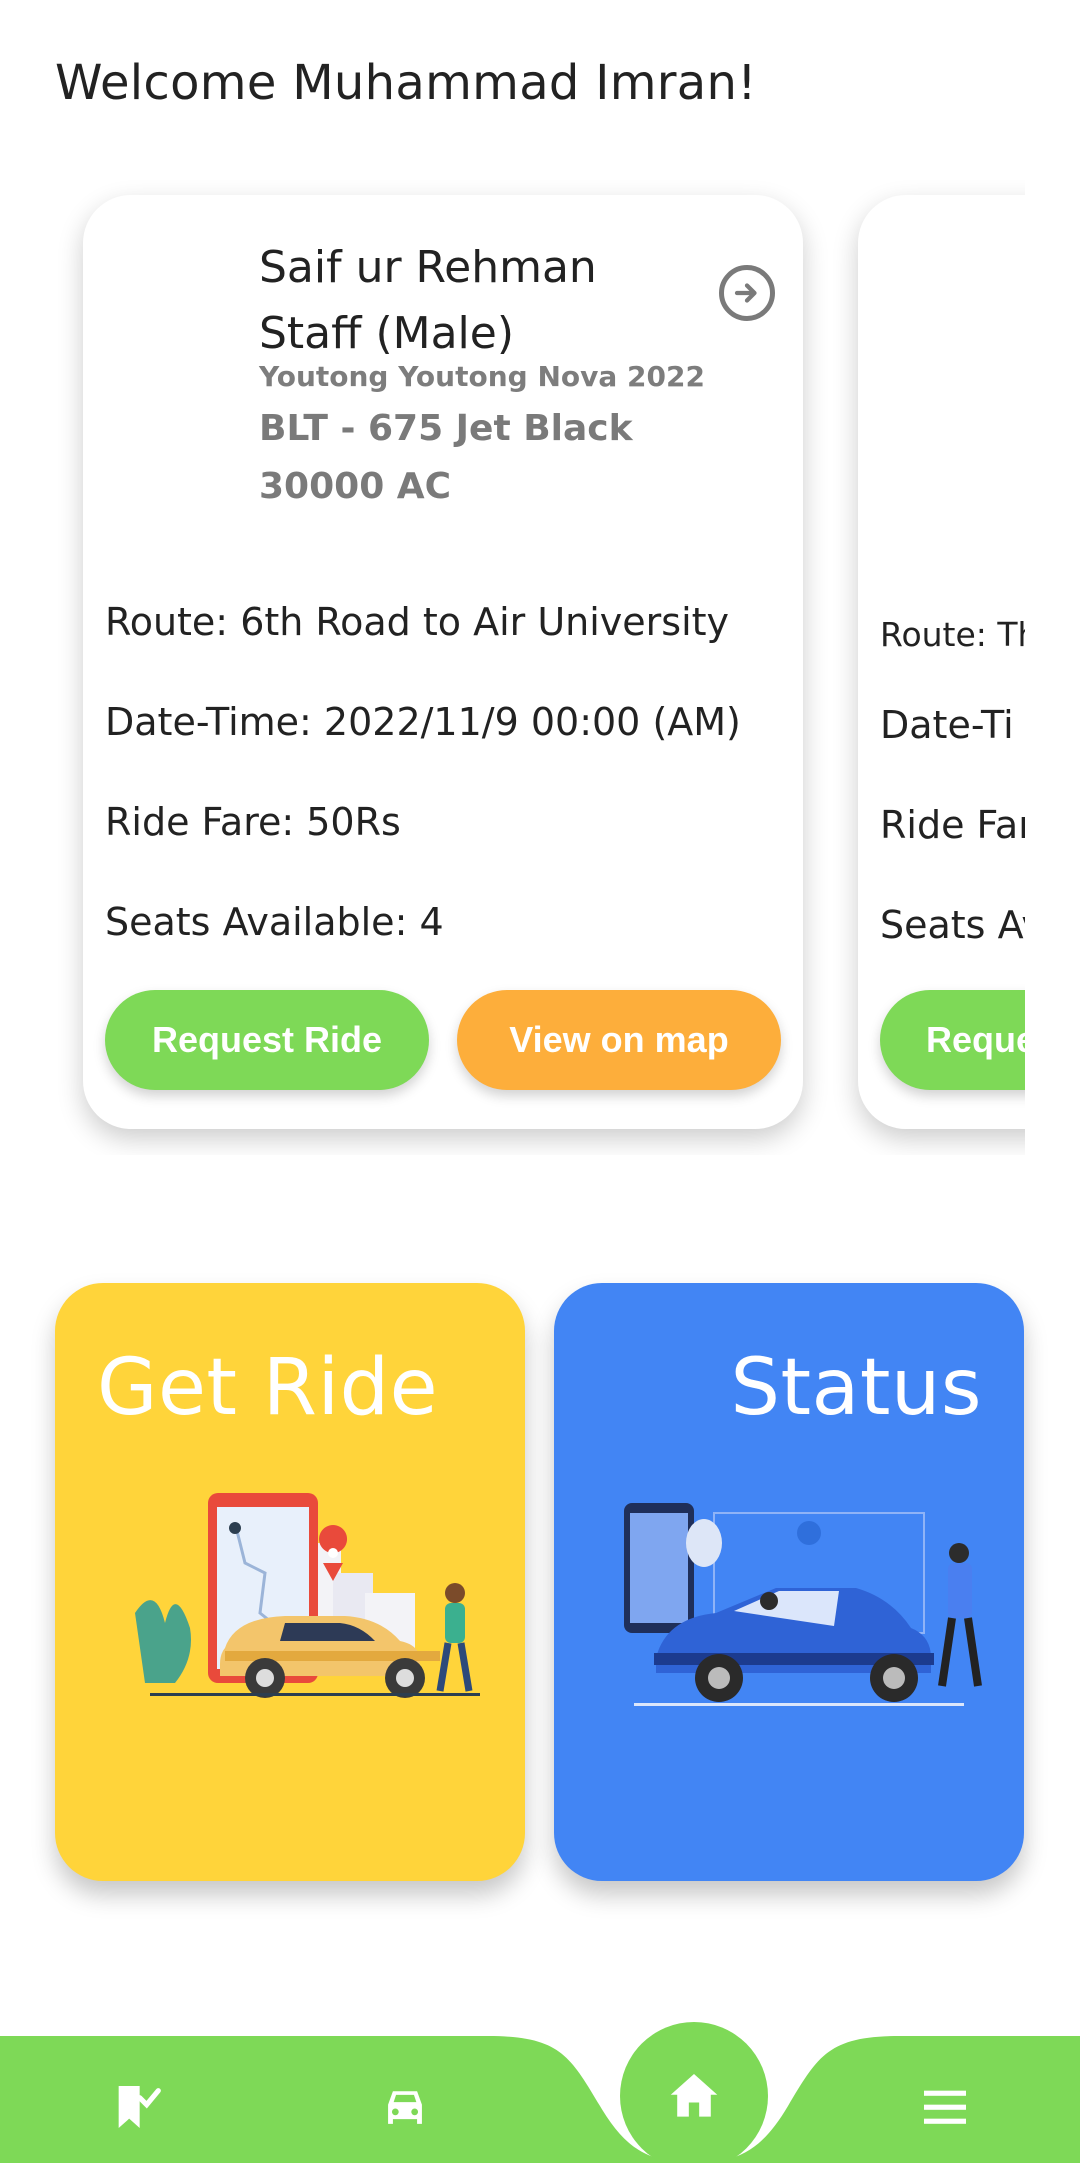  What do you see at coordinates (307, 1595) in the screenshot?
I see `taxi-booking-illustration` at bounding box center [307, 1595].